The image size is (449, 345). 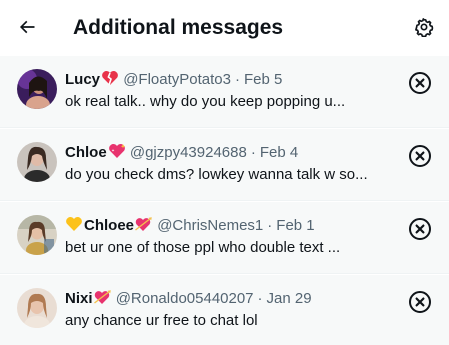 What do you see at coordinates (289, 298) in the screenshot?
I see `message-date: Jan 29` at bounding box center [289, 298].